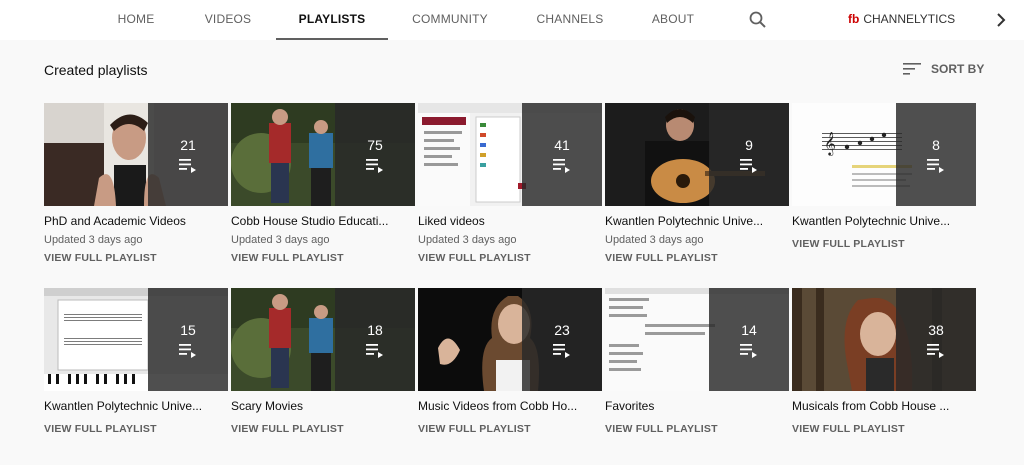 This screenshot has width=1024, height=465. Describe the element at coordinates (562, 154) in the screenshot. I see `playlist-count-overlay: 41` at that location.